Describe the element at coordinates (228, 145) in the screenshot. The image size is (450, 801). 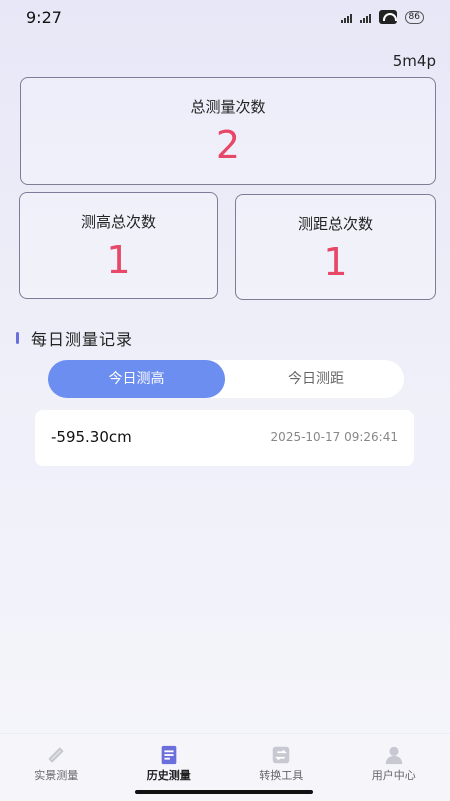
I see `total-count-value: 2` at that location.